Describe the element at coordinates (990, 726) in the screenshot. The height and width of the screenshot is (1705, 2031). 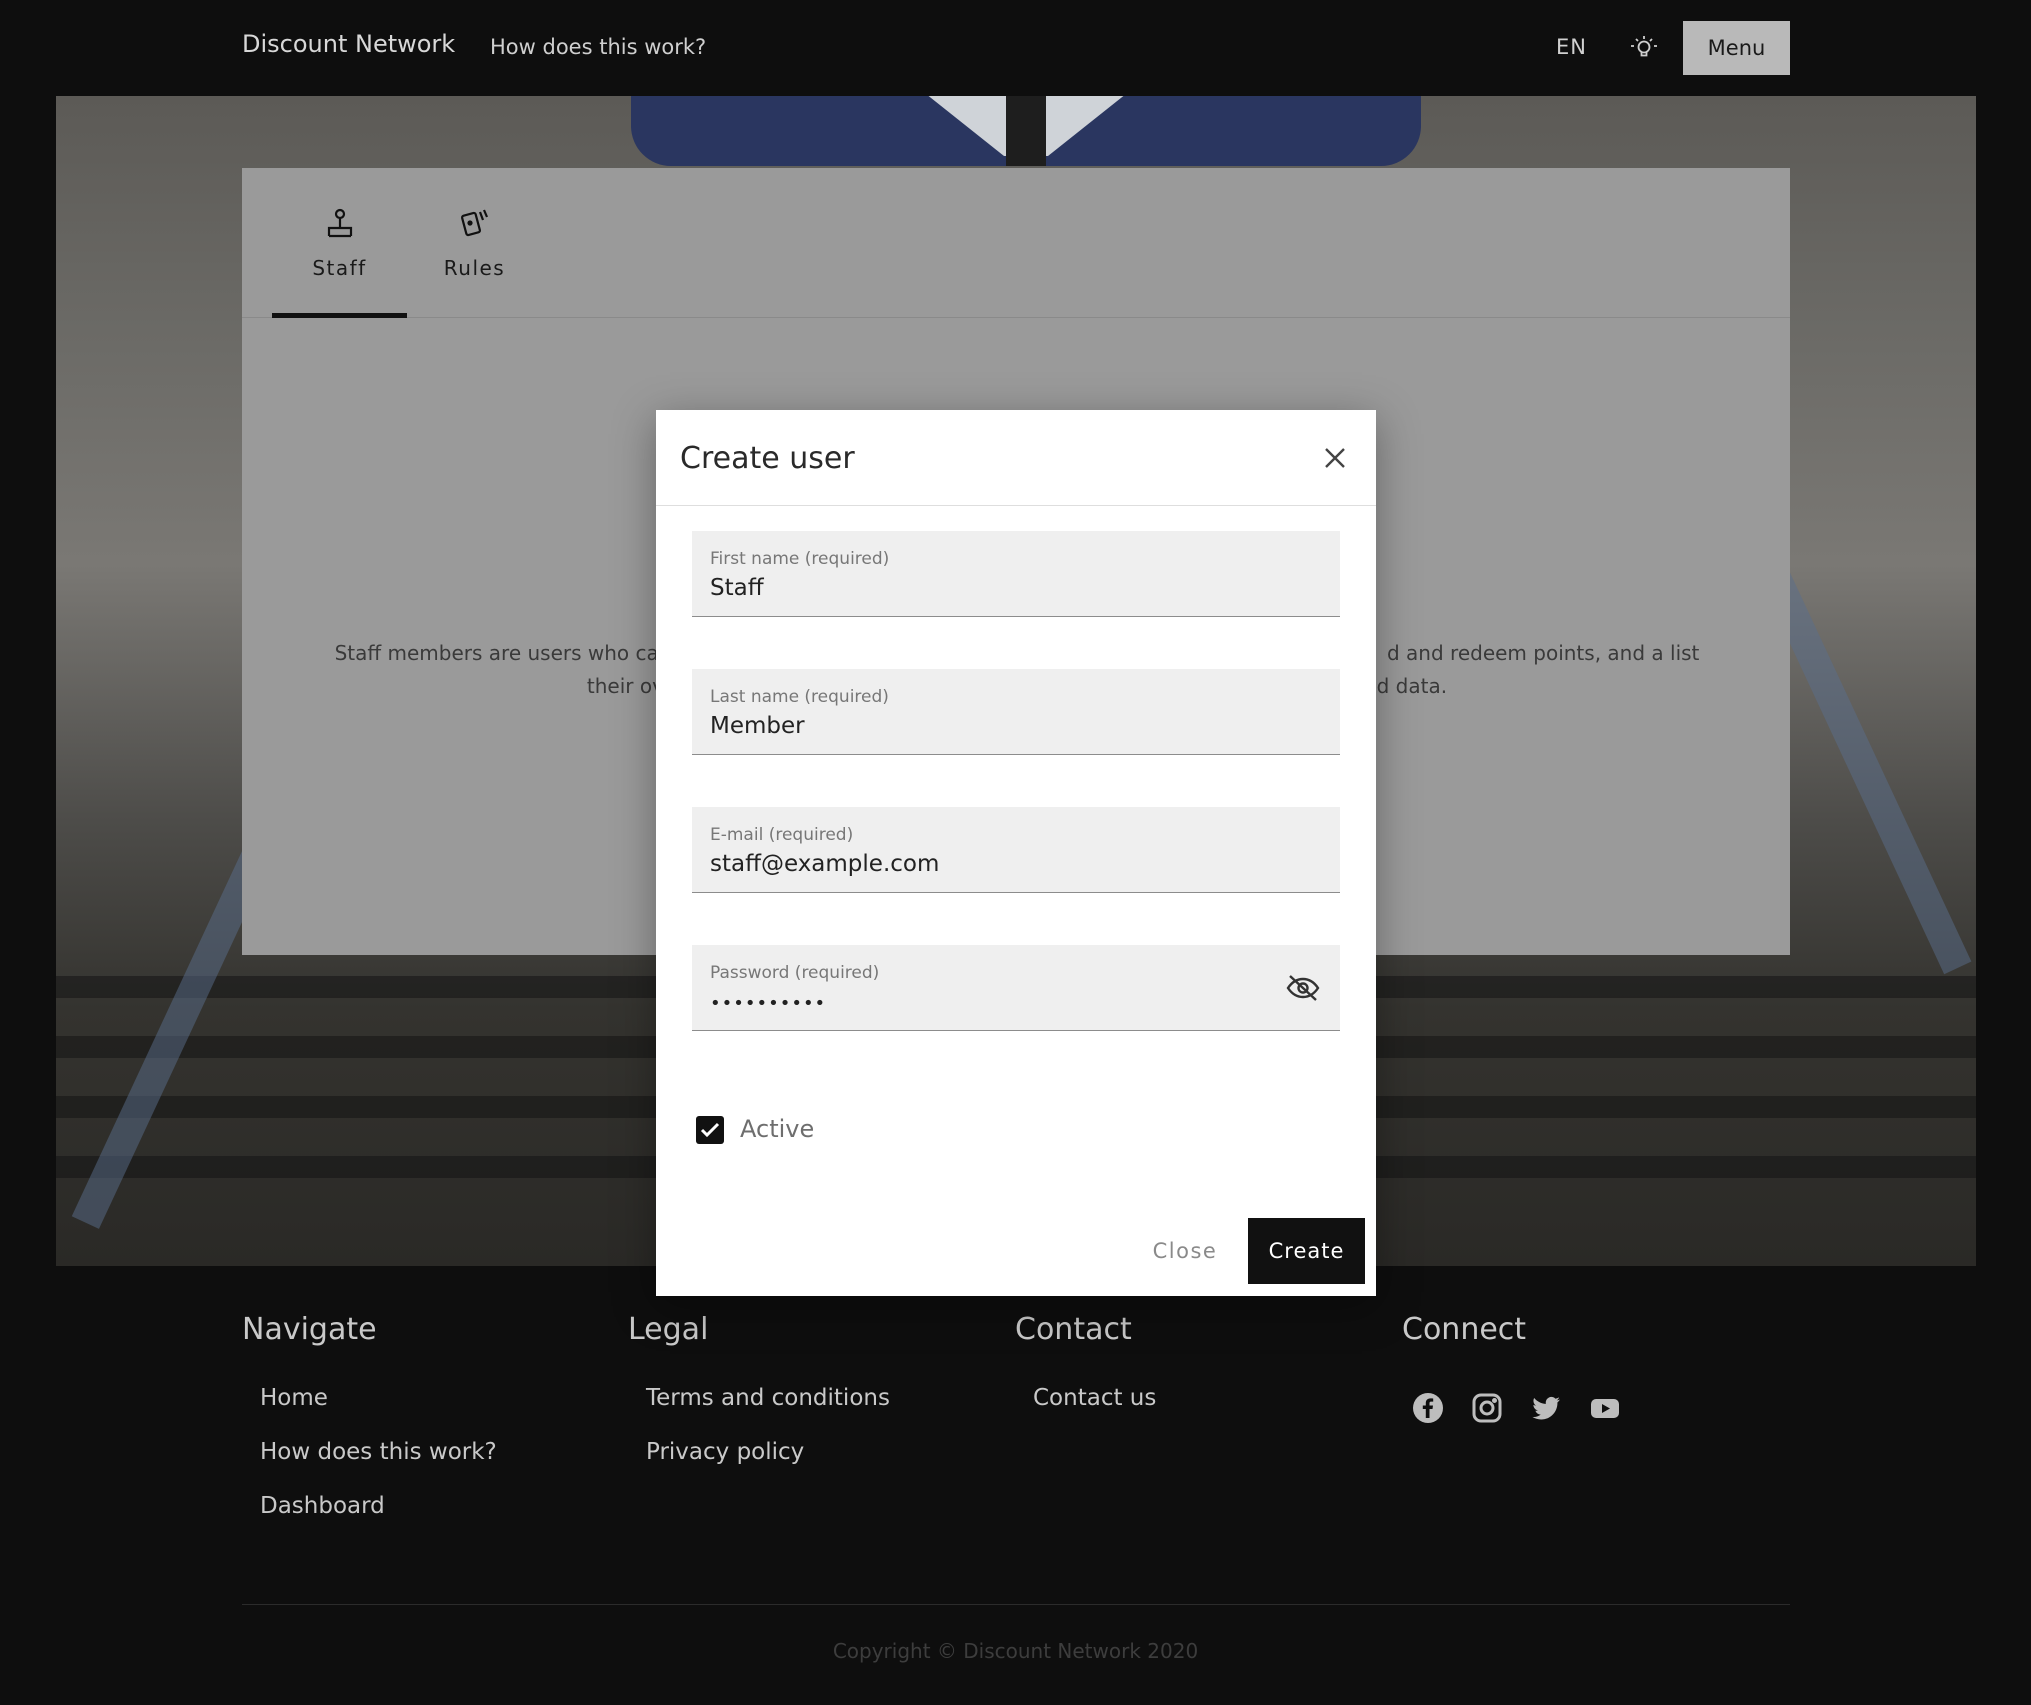
I see `last-name-input: Member` at that location.